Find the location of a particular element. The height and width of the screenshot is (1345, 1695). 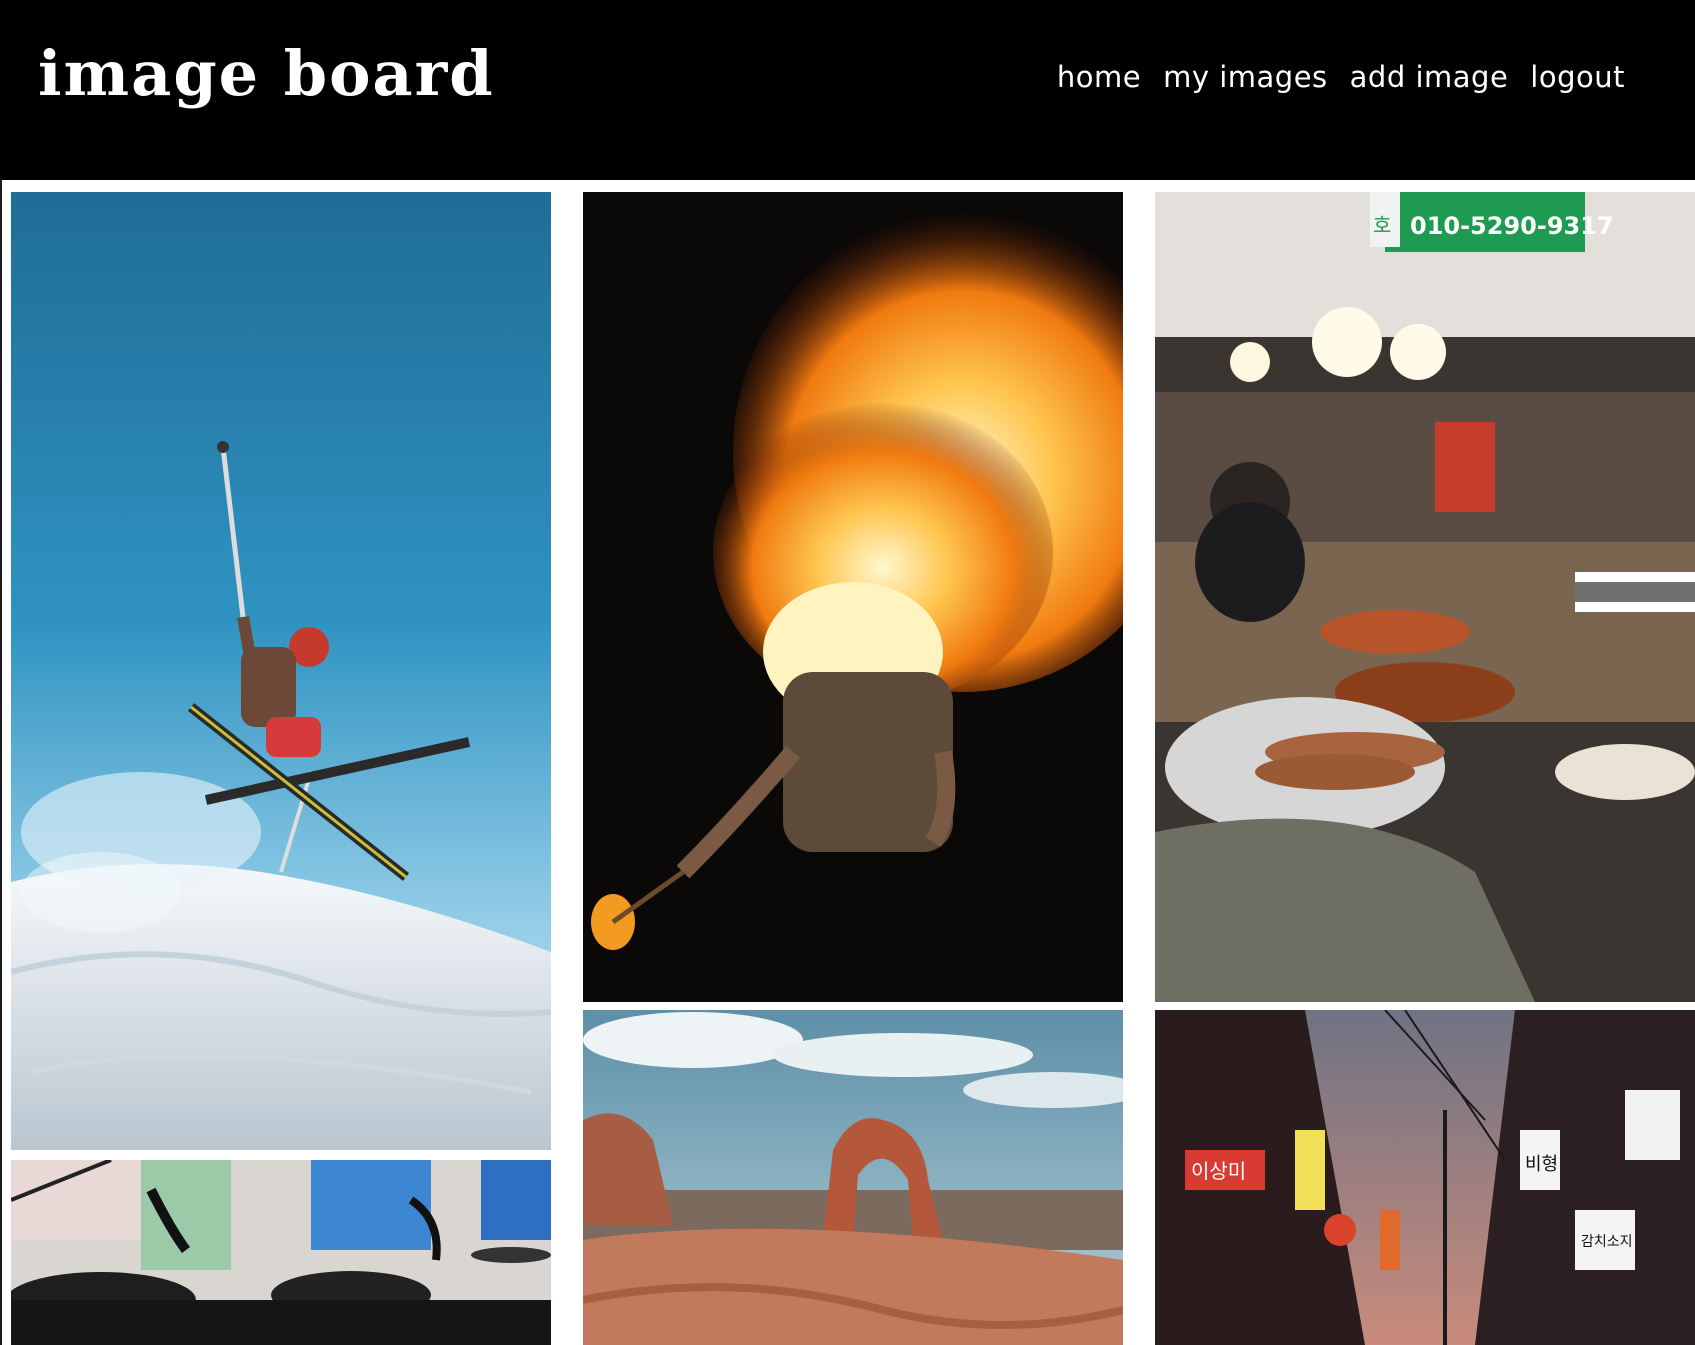

market-phone-number: 010-5290-9317 is located at coordinates (1512, 226).